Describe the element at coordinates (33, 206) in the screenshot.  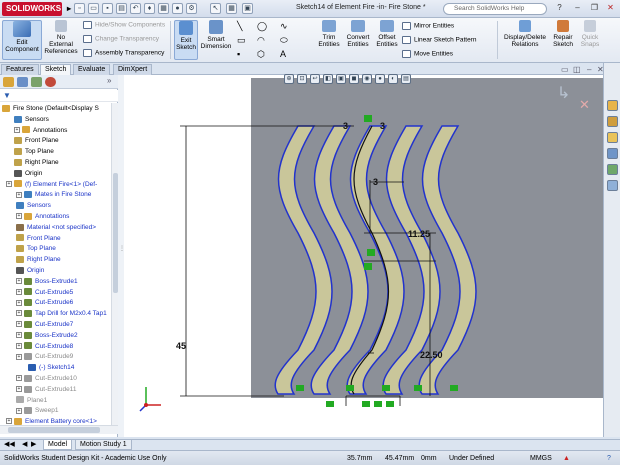
I see `tree-item: Sensors` at that location.